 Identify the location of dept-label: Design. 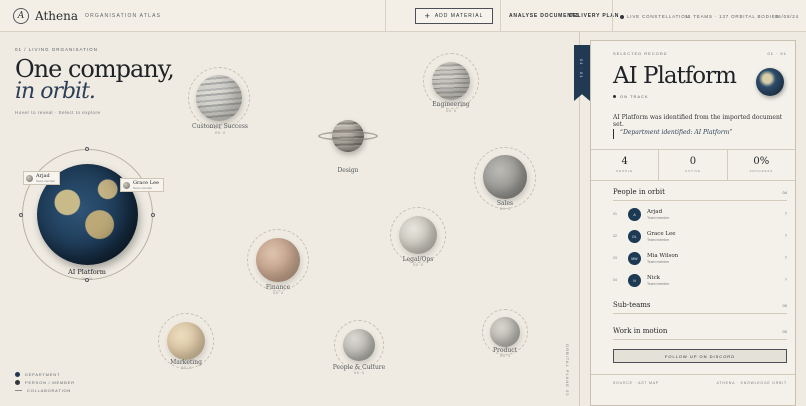
(348, 170).